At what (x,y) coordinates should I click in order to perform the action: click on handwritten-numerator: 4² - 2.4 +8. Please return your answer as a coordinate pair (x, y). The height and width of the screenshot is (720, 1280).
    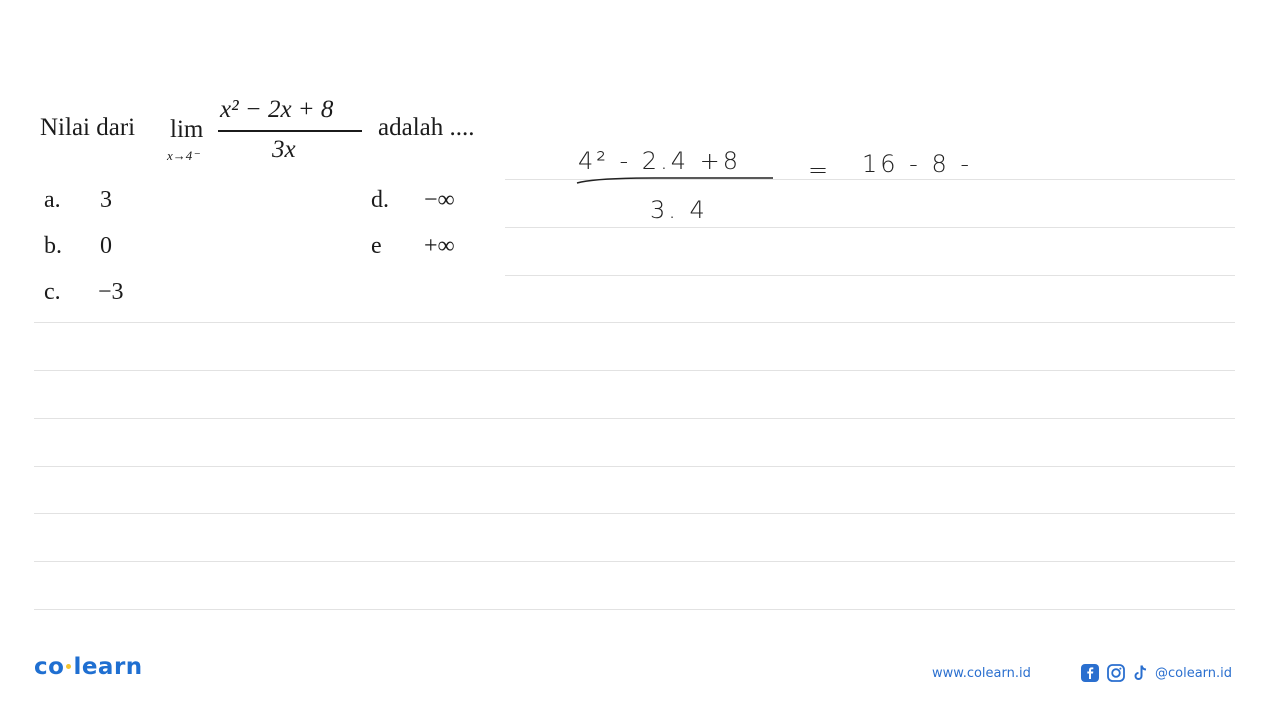
    Looking at the image, I should click on (659, 161).